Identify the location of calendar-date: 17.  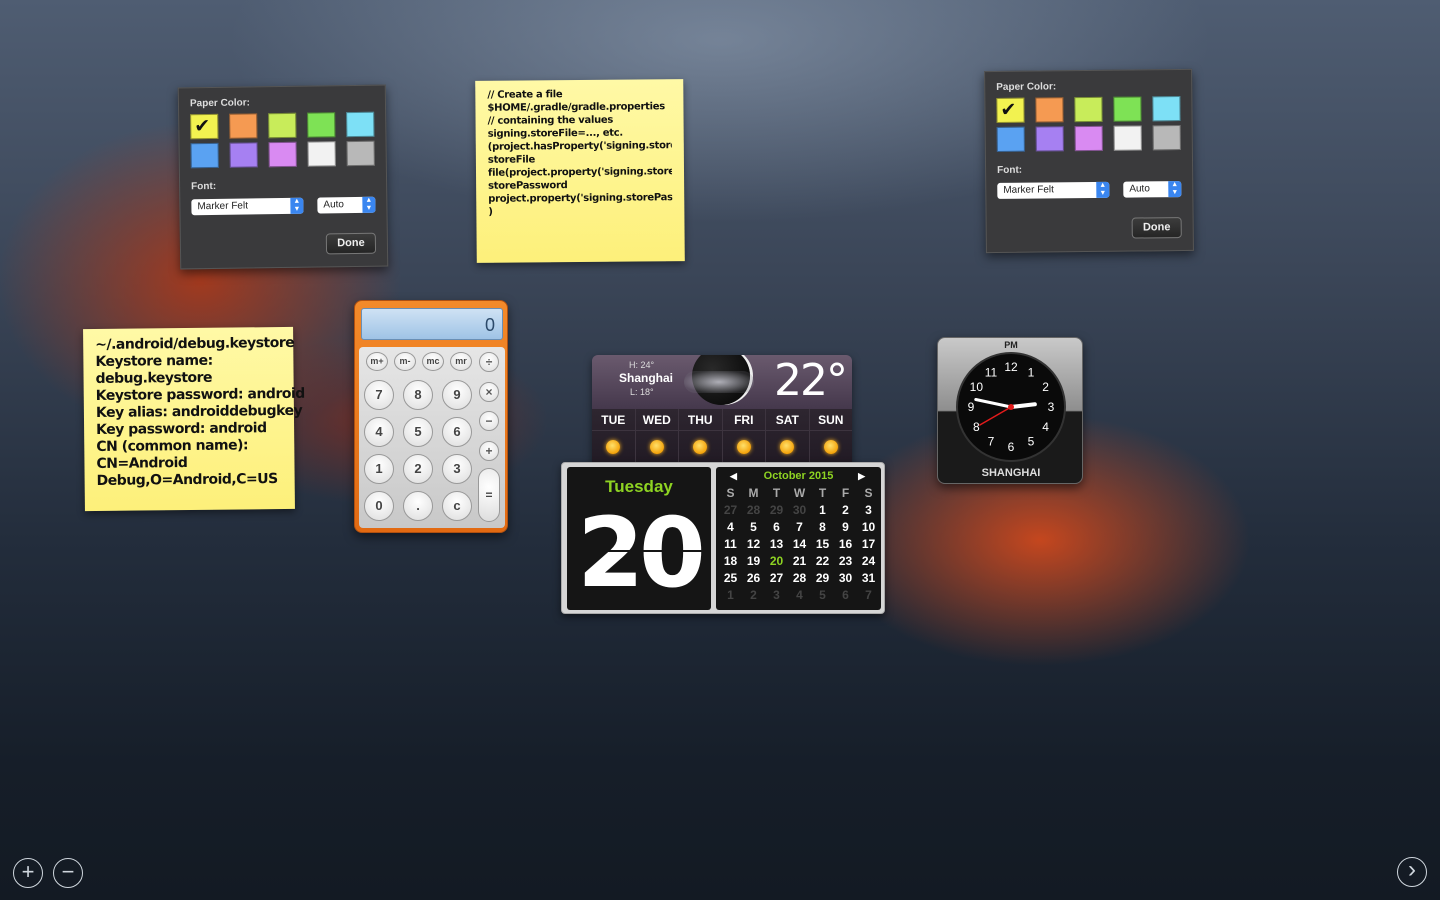
(868, 544).